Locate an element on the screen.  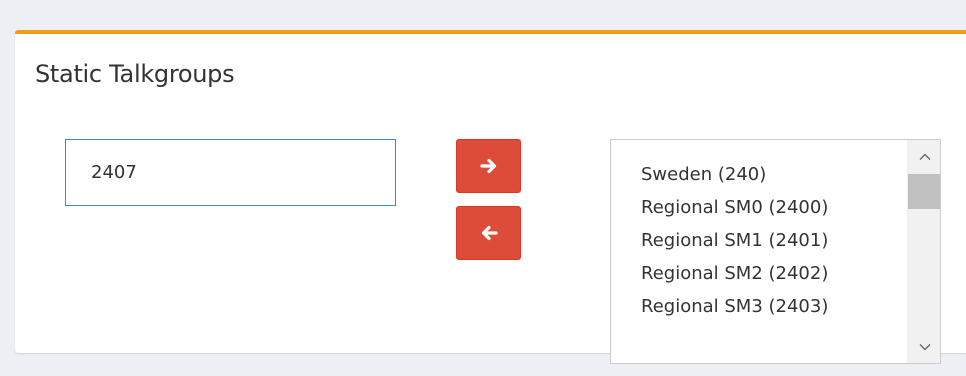
talkgroup-input is located at coordinates (230, 172).